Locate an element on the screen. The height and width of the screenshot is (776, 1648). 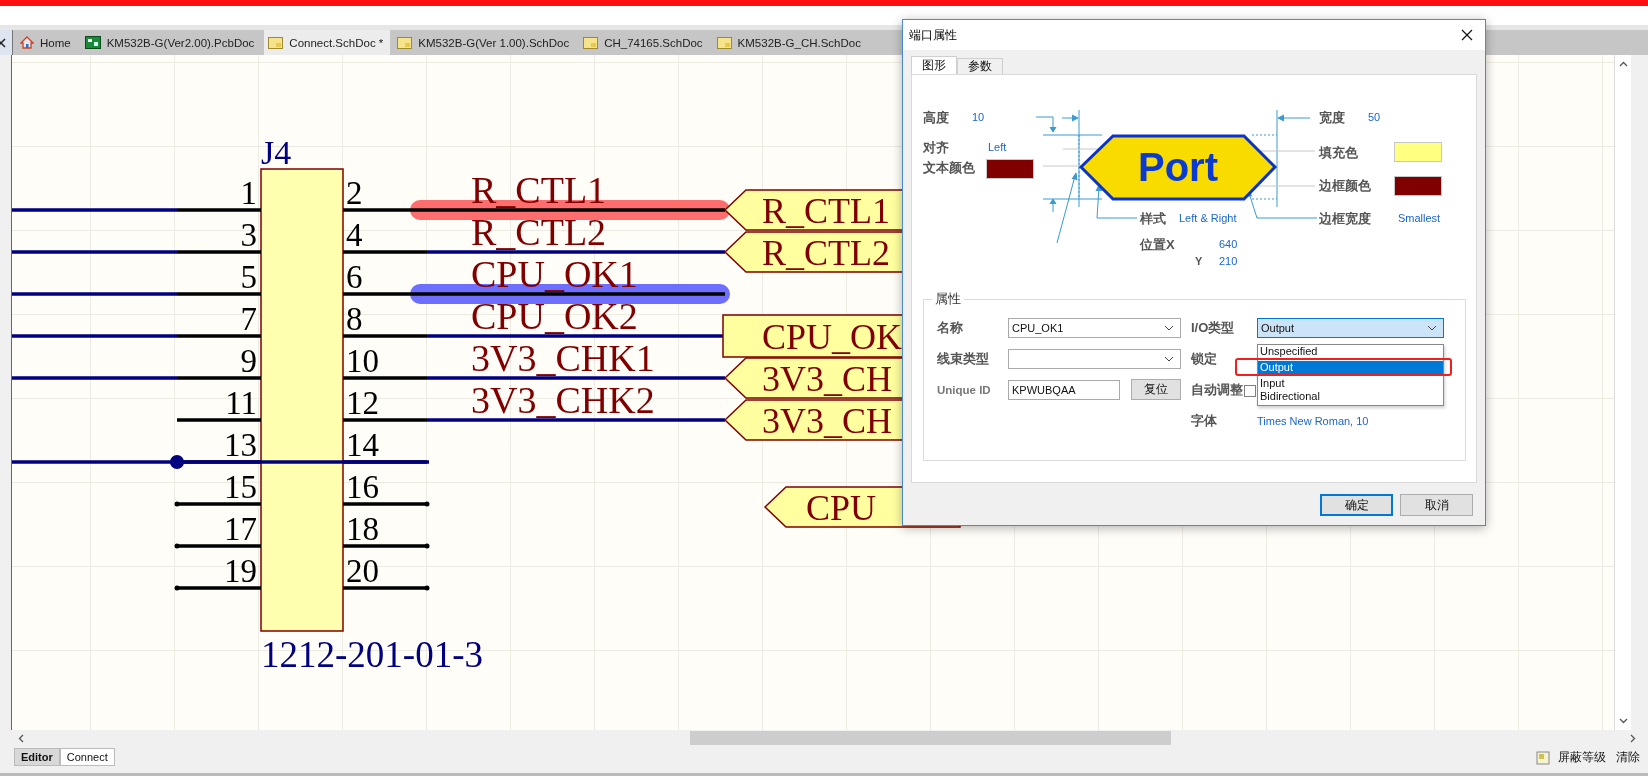
pin-number: 7 is located at coordinates (248, 319).